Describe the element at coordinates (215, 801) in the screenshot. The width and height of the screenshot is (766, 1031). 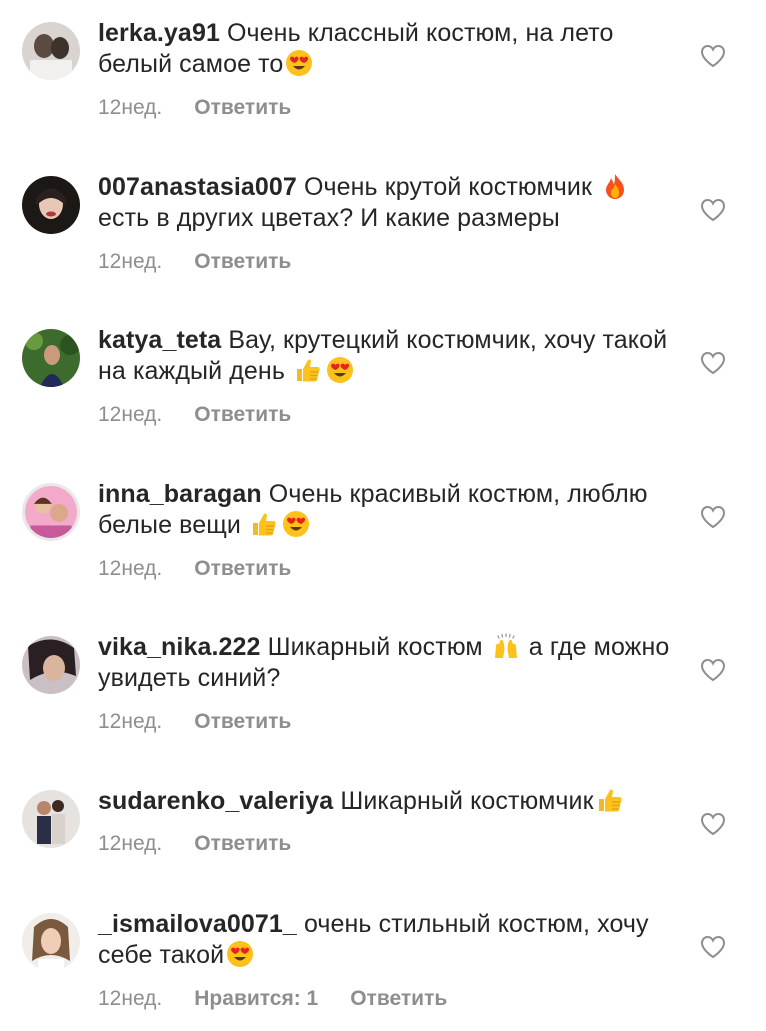
I see `comment-username: sudarenko_valeriya` at that location.